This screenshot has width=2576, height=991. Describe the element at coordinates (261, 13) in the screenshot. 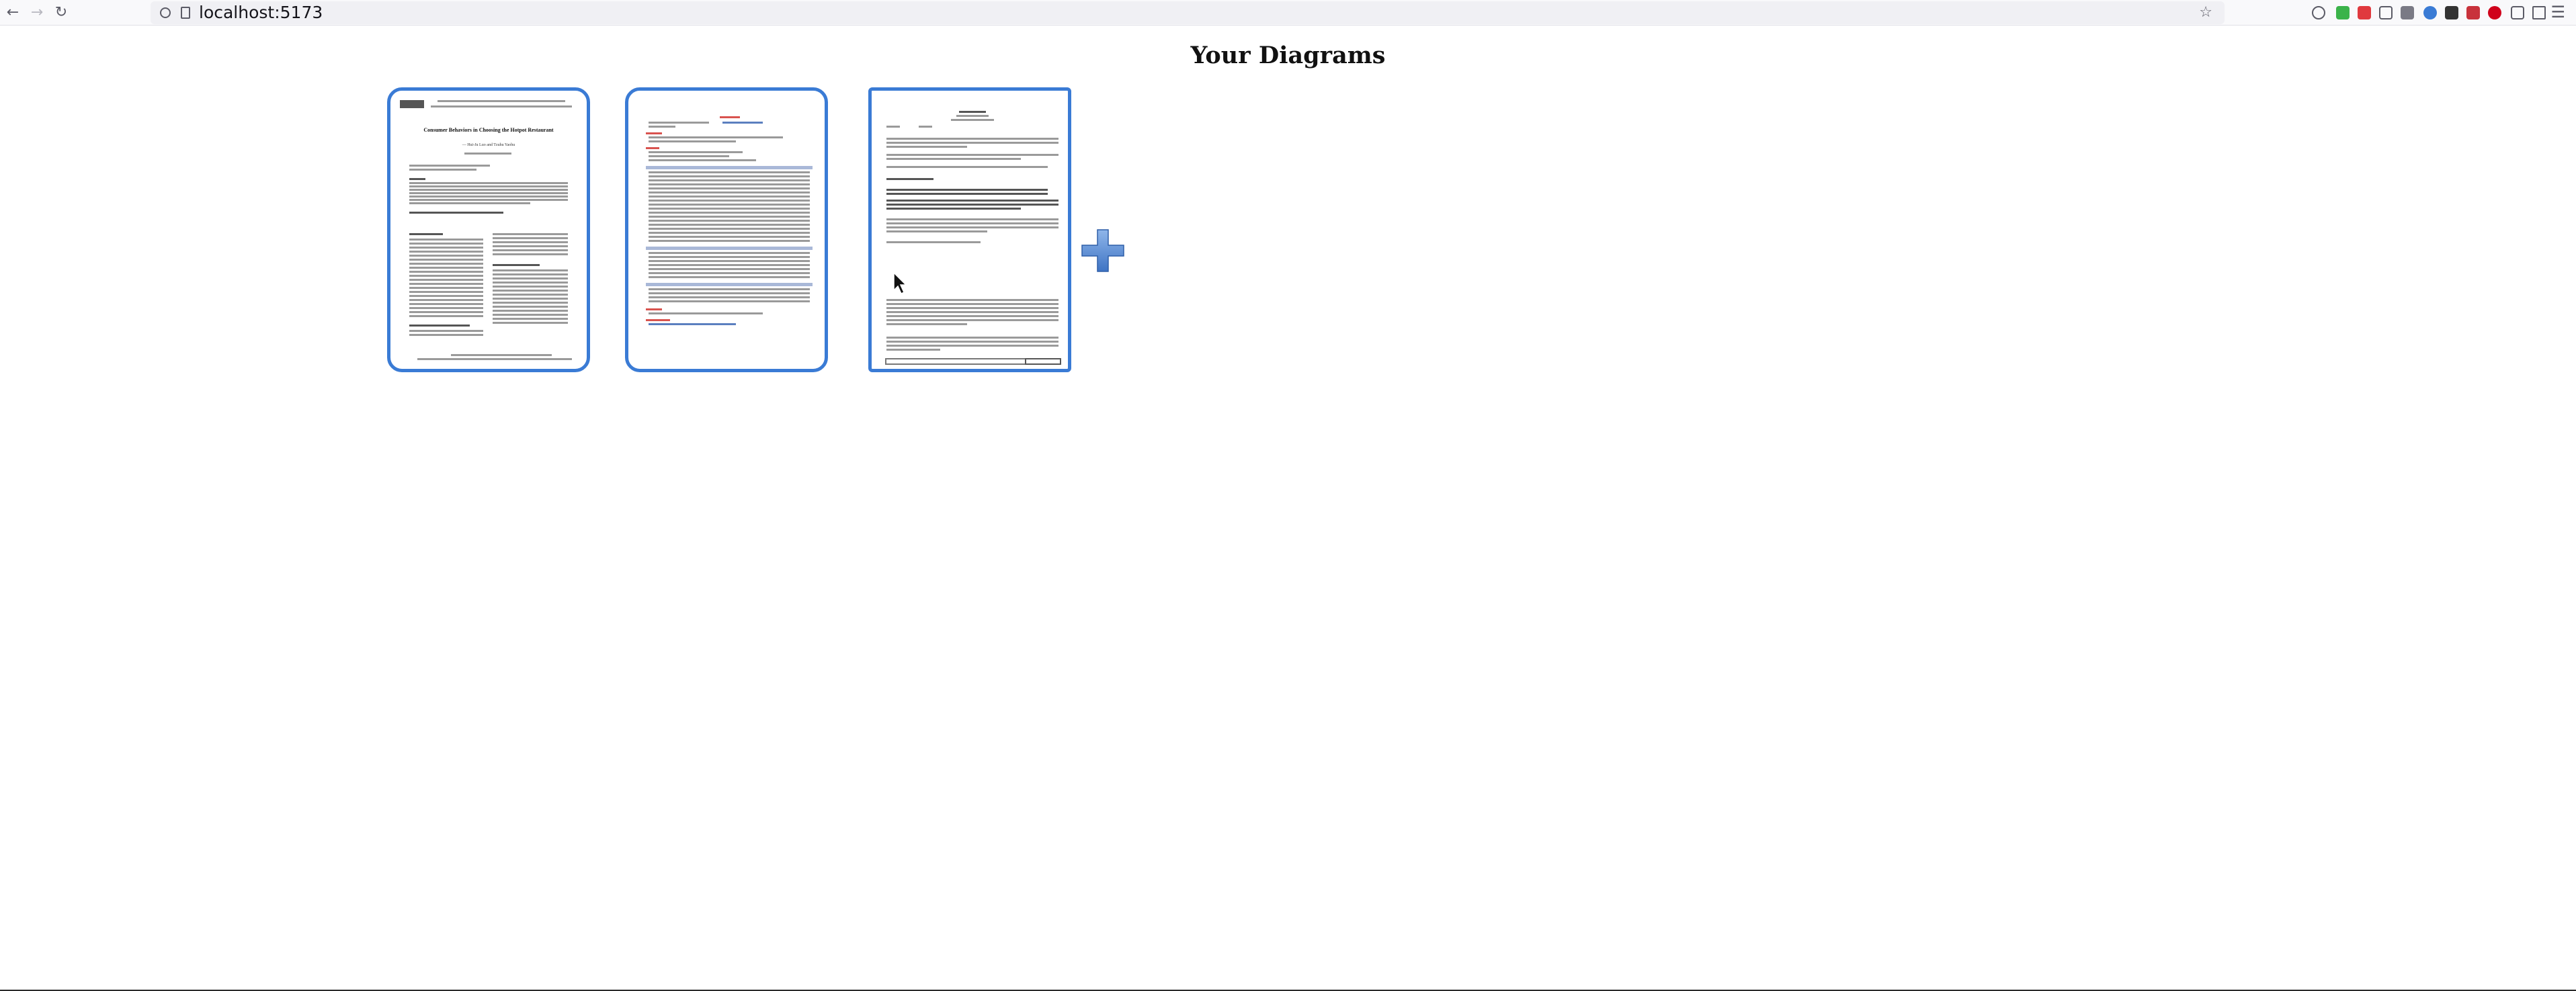

I see `url-text: localhost:5173` at that location.